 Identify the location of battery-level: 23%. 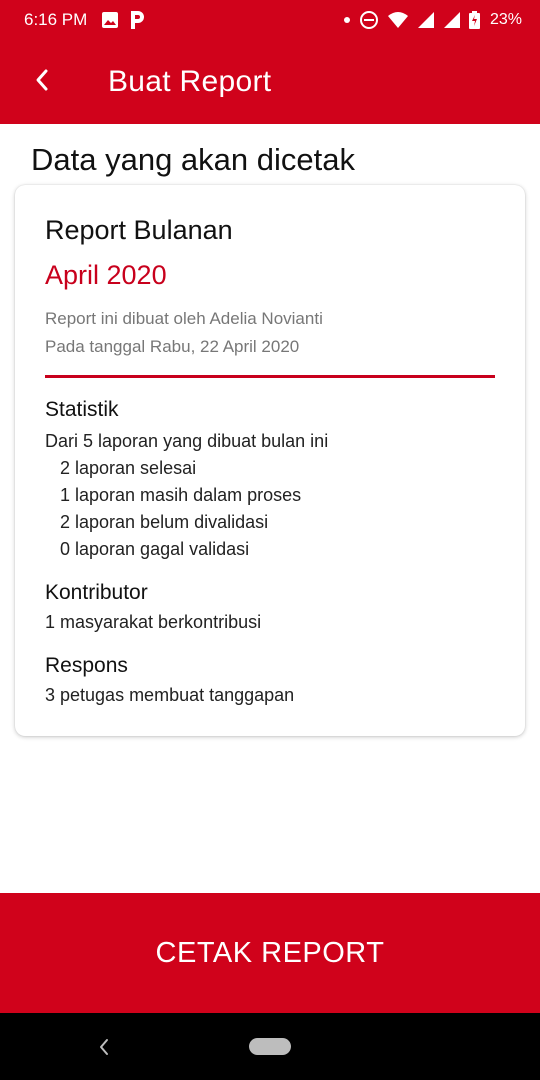
(505, 19).